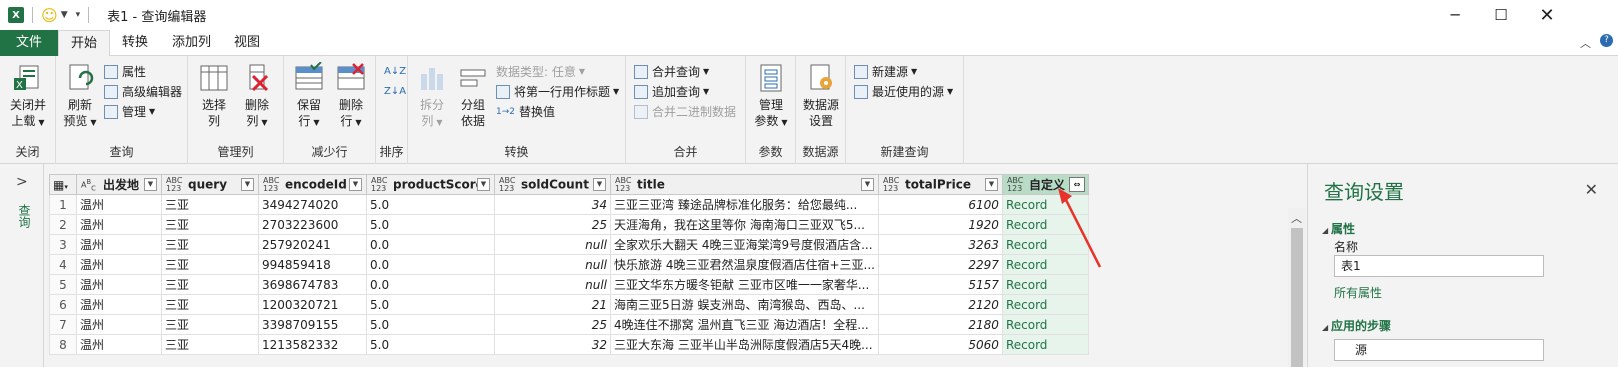 The image size is (1618, 367). What do you see at coordinates (903, 92) in the screenshot?
I see `recent-sources-button: 最近使用的源 ▼` at bounding box center [903, 92].